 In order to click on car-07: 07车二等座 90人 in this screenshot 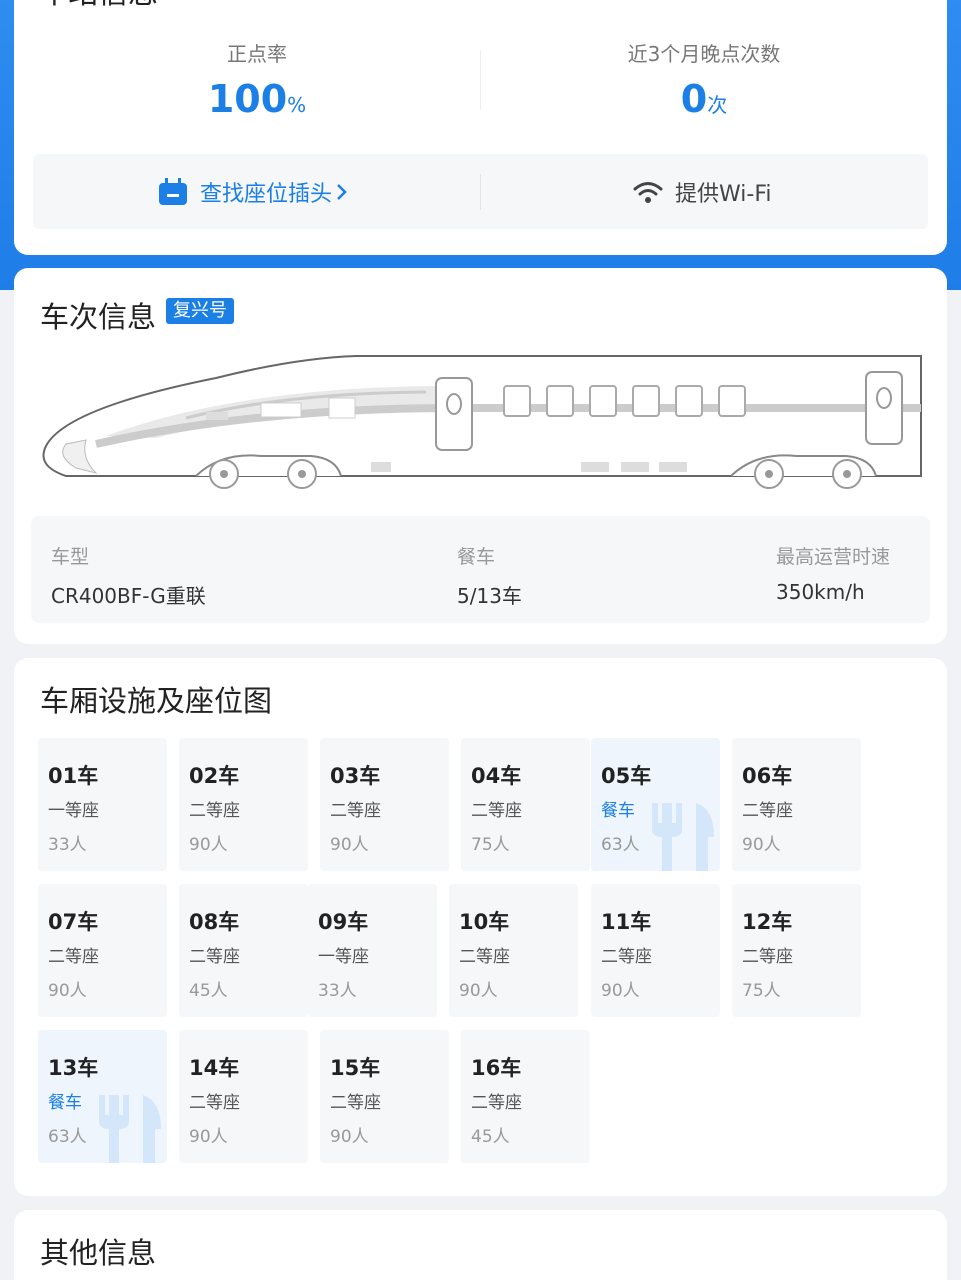, I will do `click(102, 950)`.